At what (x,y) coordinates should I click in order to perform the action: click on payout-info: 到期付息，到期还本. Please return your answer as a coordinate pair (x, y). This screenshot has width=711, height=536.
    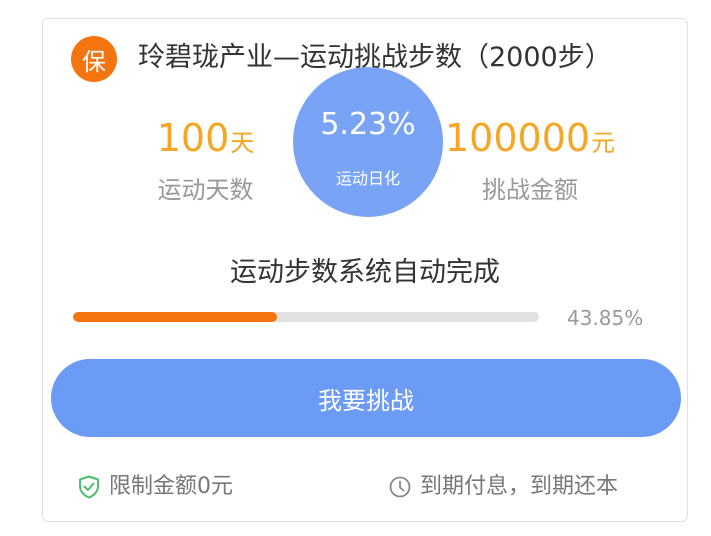
    Looking at the image, I should click on (503, 487).